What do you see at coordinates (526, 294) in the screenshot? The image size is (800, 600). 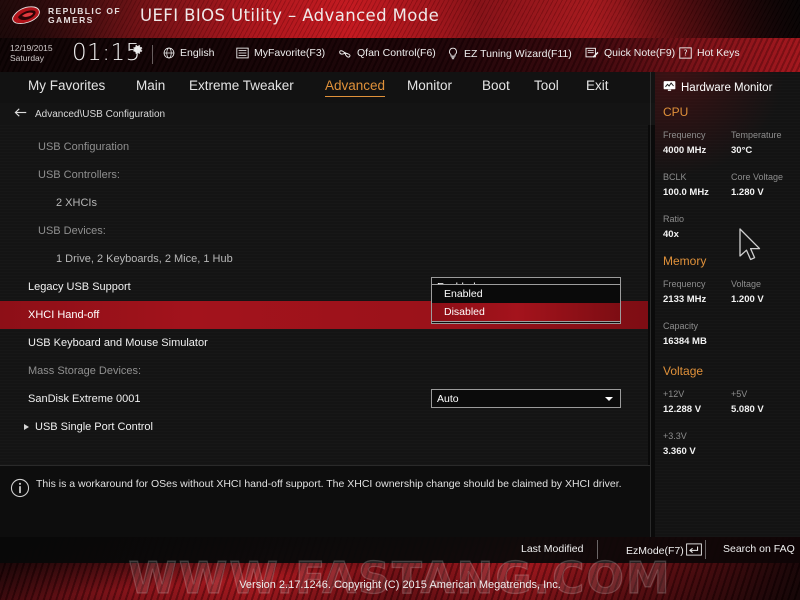 I see `dropdown-option-enabled: Enabled` at bounding box center [526, 294].